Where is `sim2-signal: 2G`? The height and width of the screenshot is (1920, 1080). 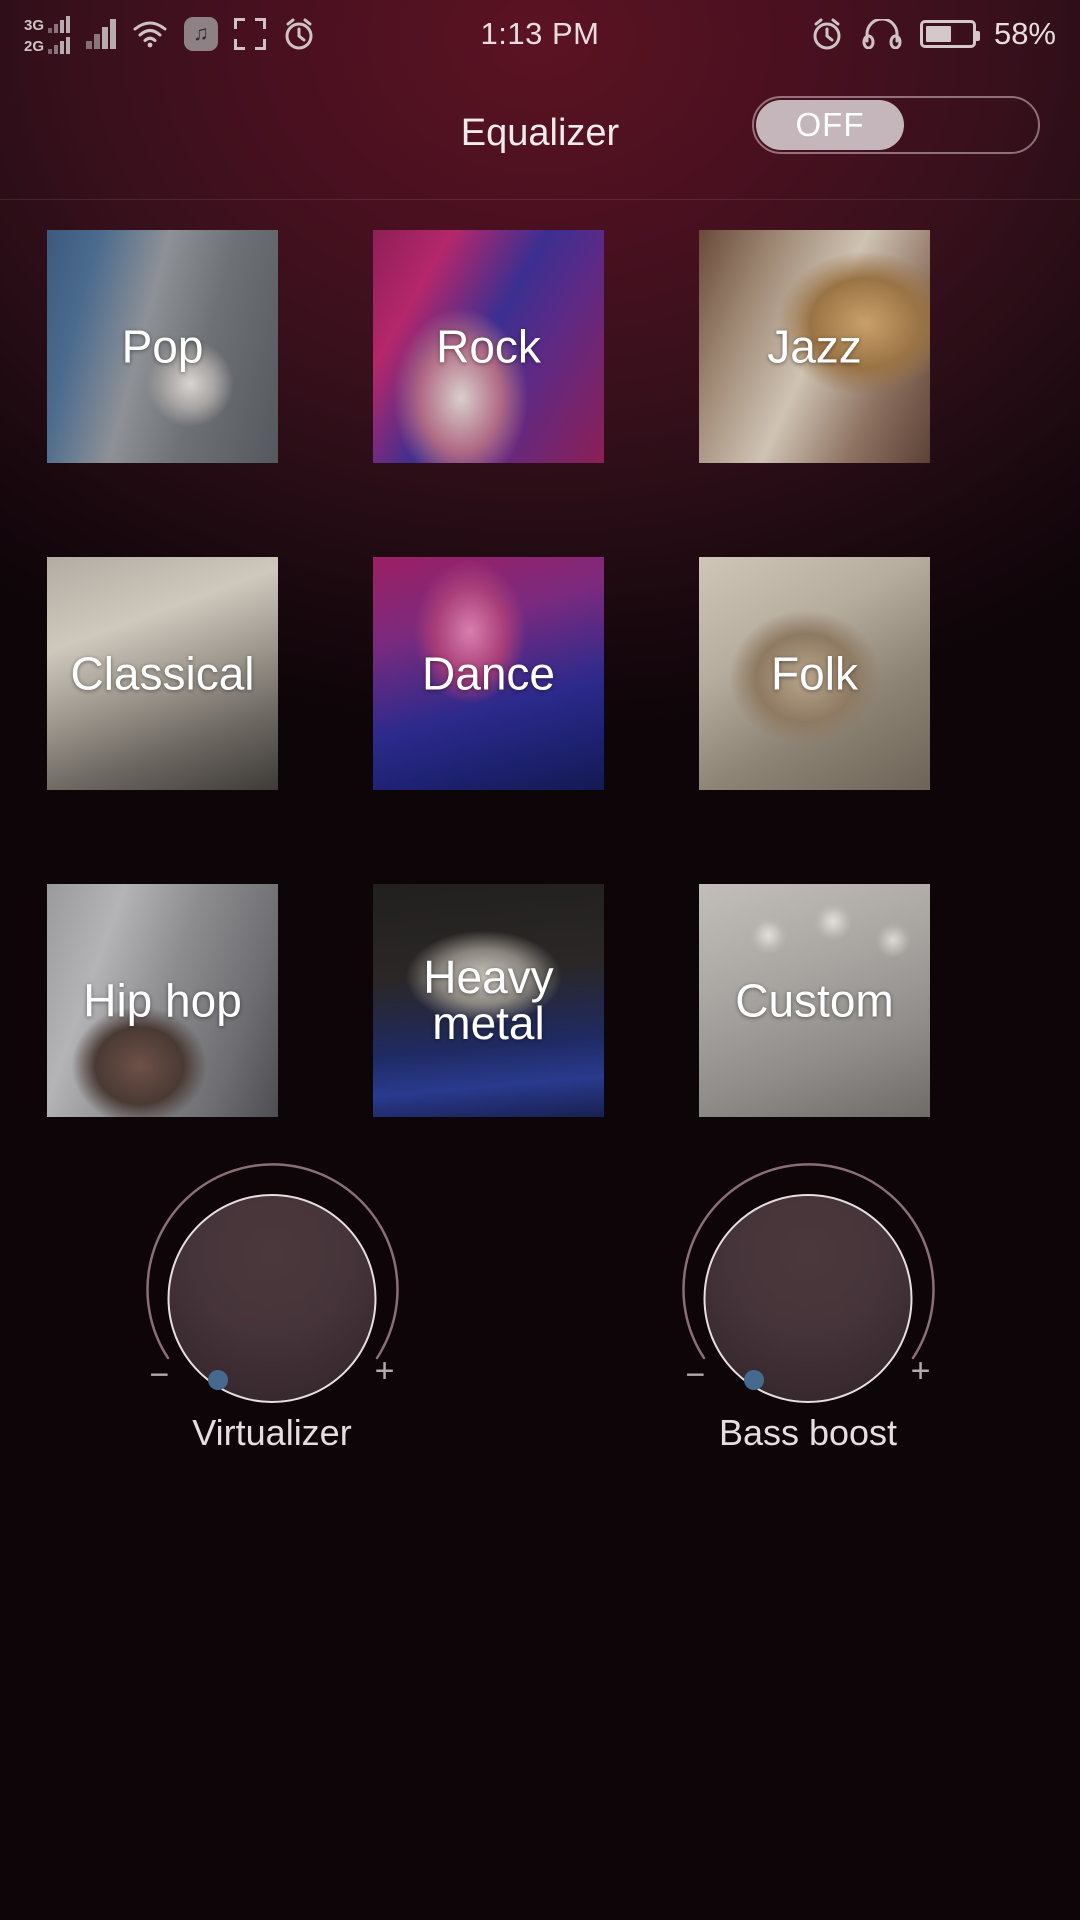
sim2-signal: 2G is located at coordinates (47, 45).